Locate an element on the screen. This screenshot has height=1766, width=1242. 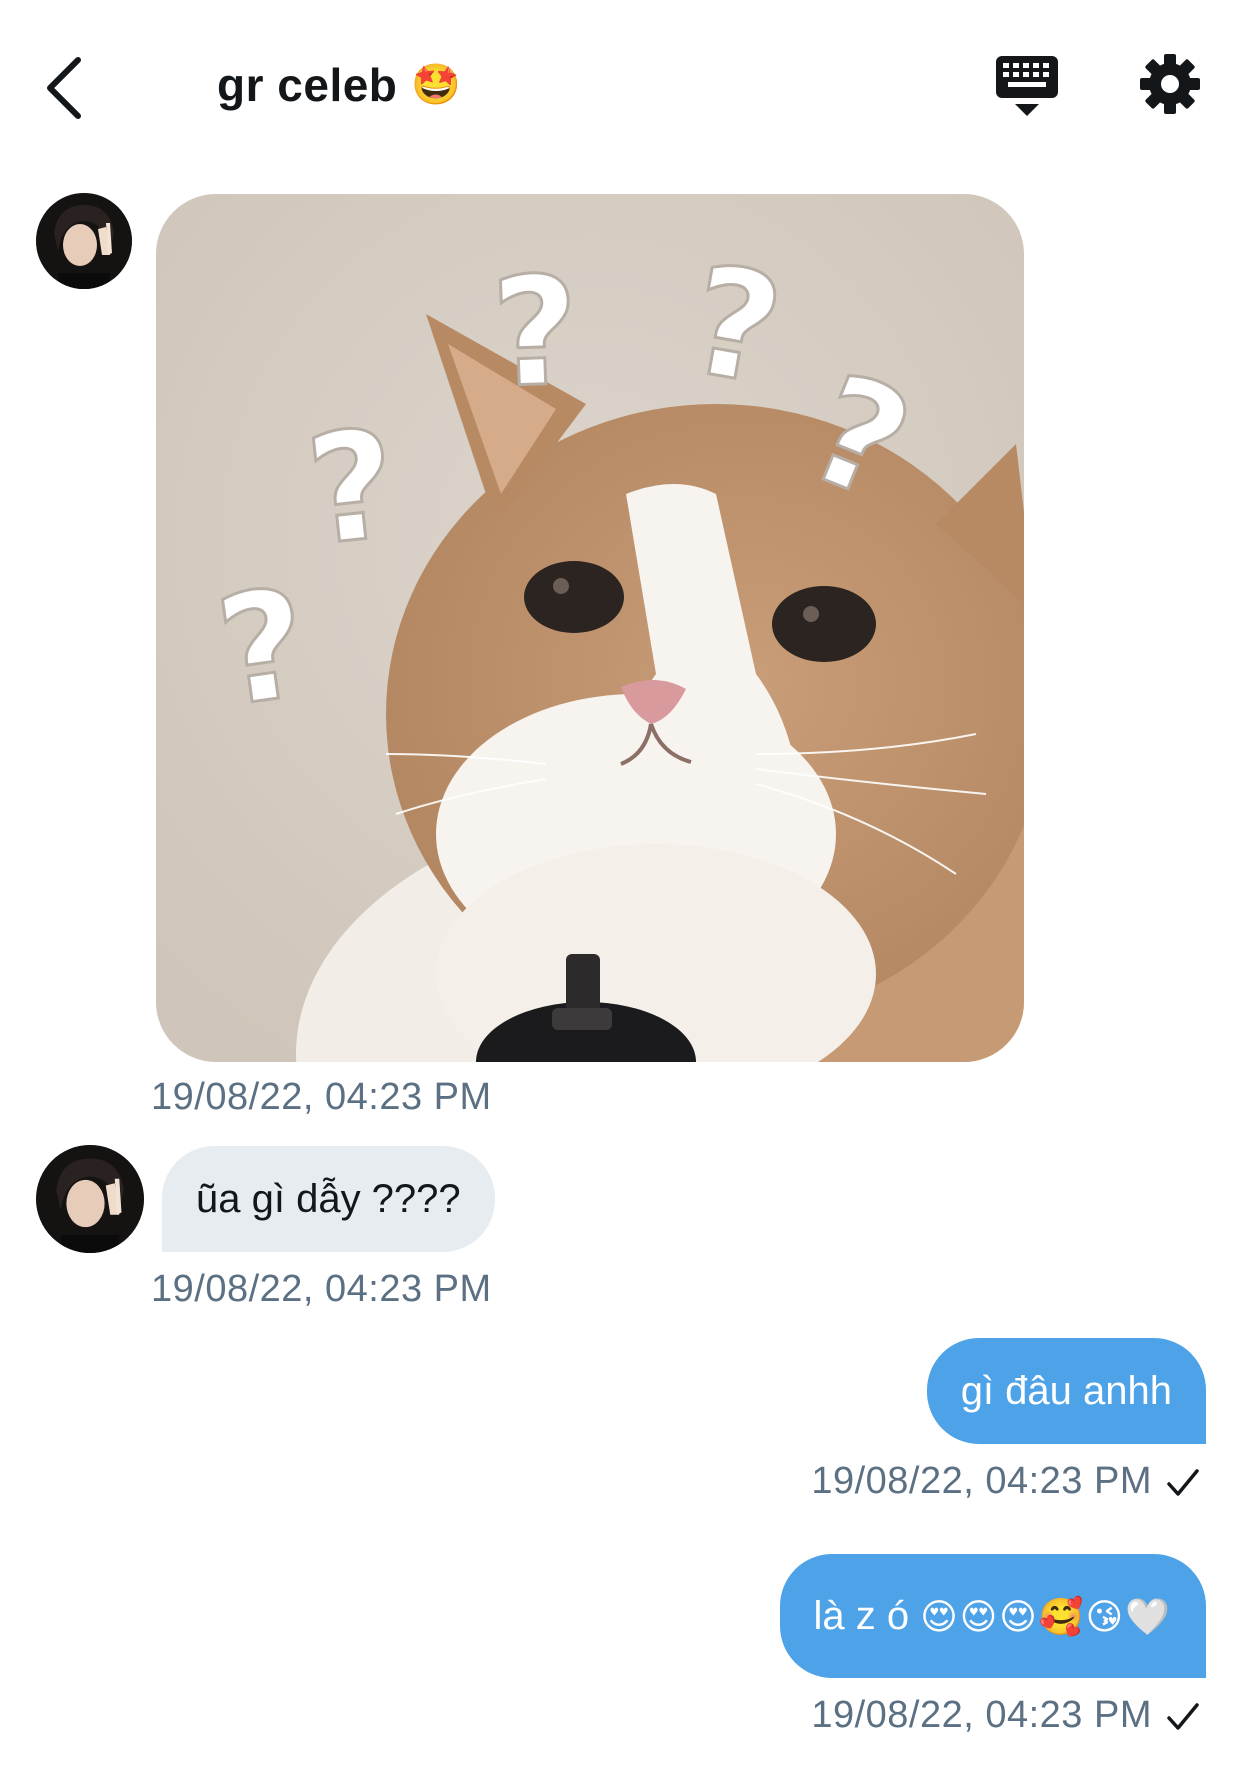
chevron-left-icon is located at coordinates (64, 88).